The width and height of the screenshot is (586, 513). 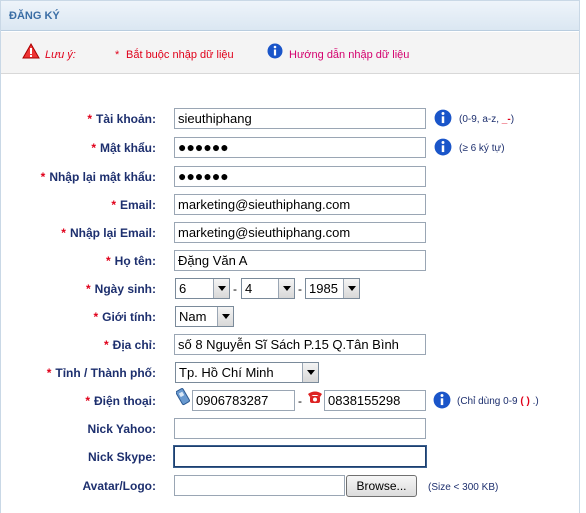 I want to click on account-input: sieuthiphang, so click(x=300, y=118).